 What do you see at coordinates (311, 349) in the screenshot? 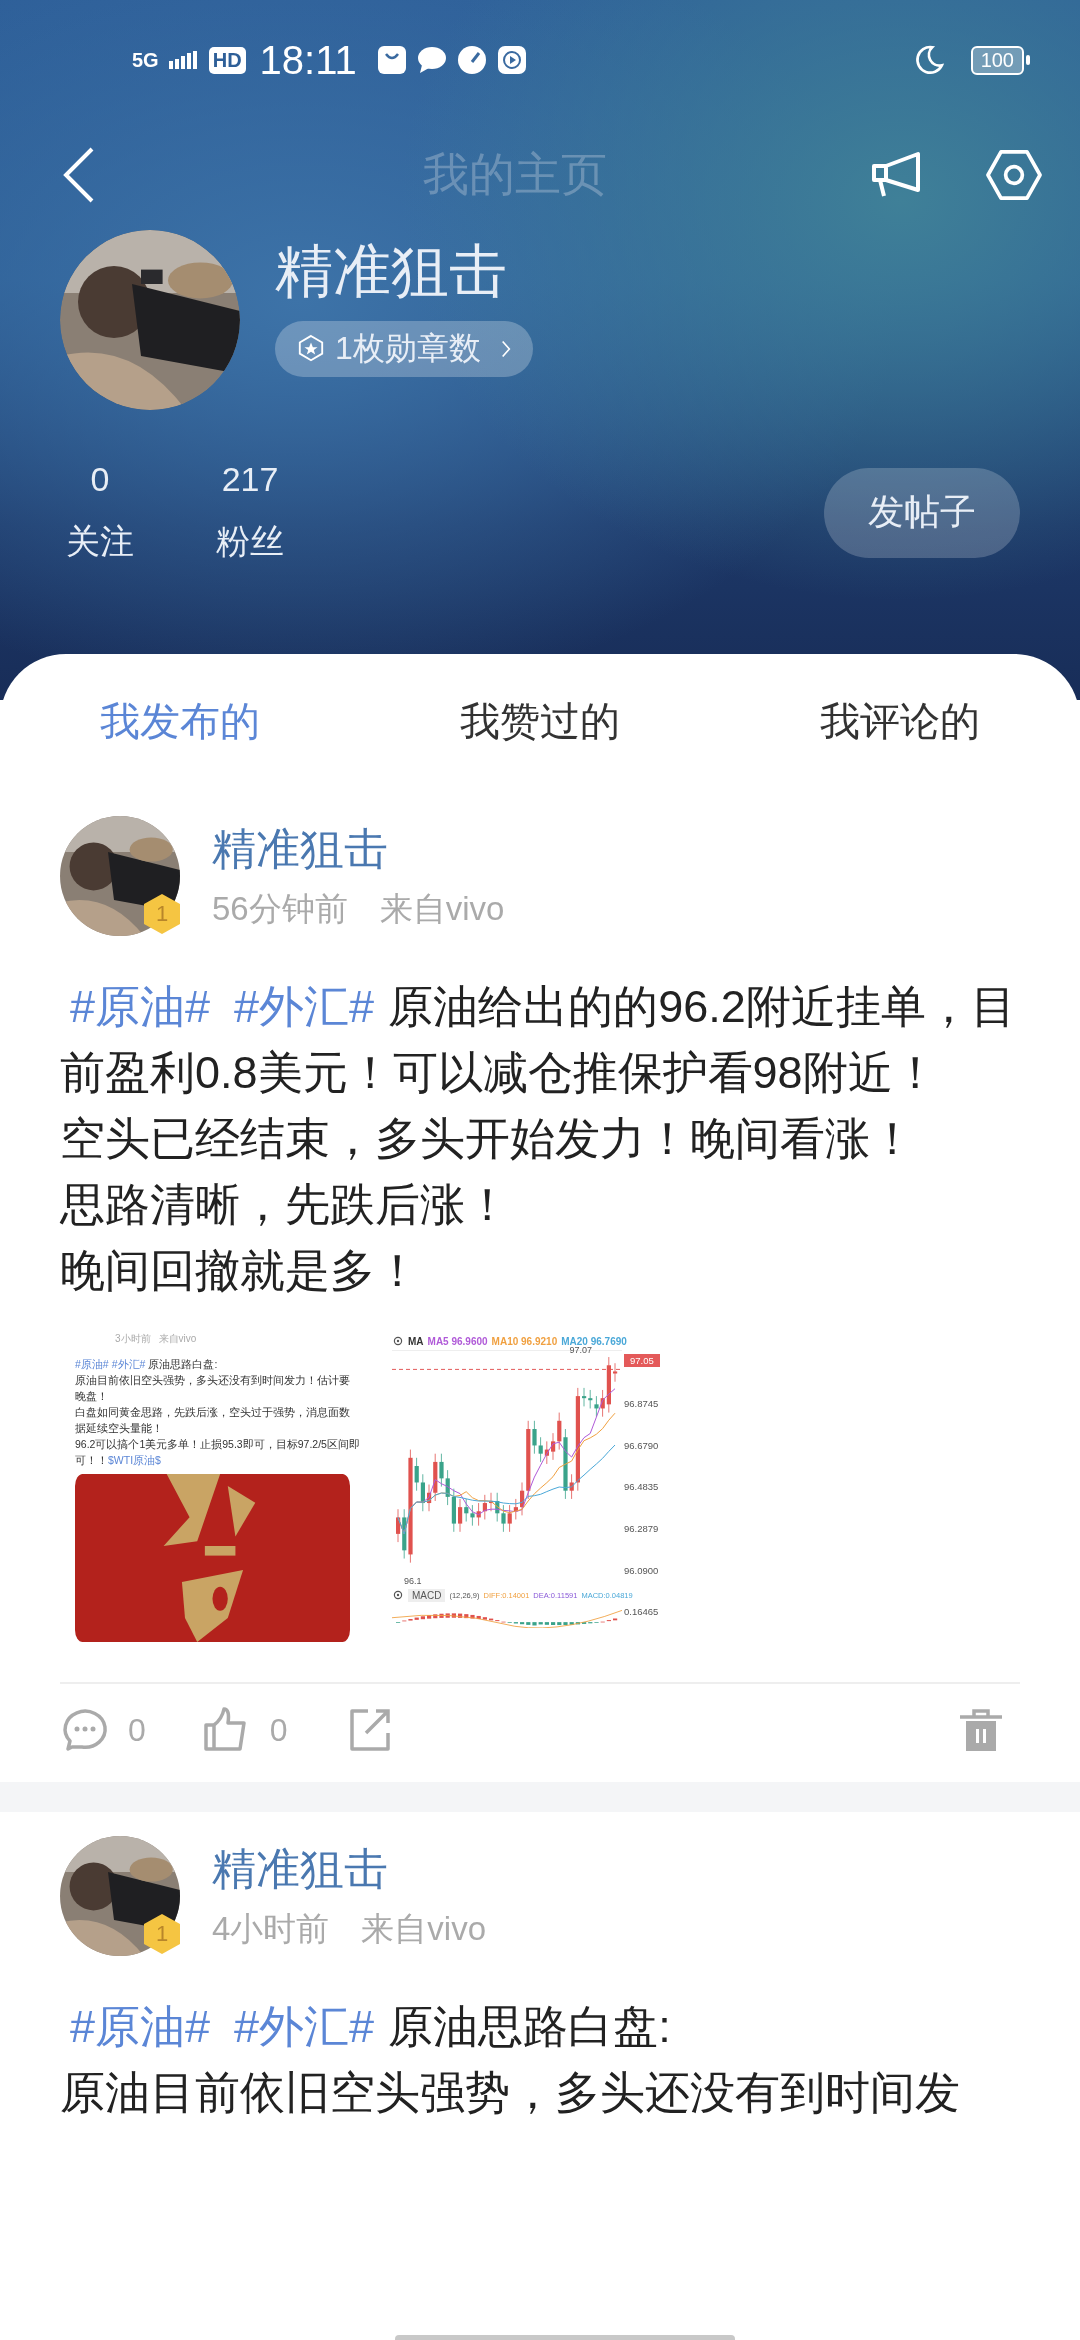
I see `medal-icon` at bounding box center [311, 349].